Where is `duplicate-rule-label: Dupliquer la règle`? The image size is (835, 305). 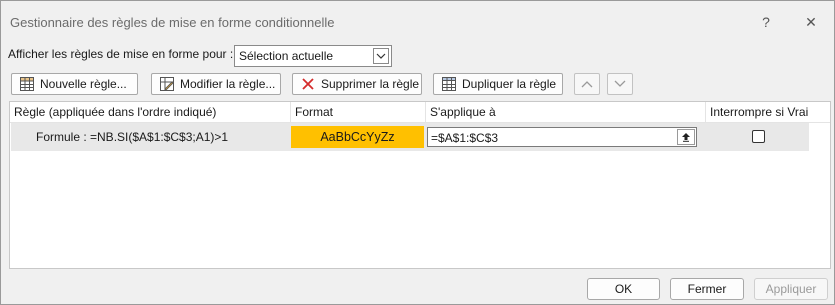
duplicate-rule-label: Dupliquer la règle is located at coordinates (509, 84).